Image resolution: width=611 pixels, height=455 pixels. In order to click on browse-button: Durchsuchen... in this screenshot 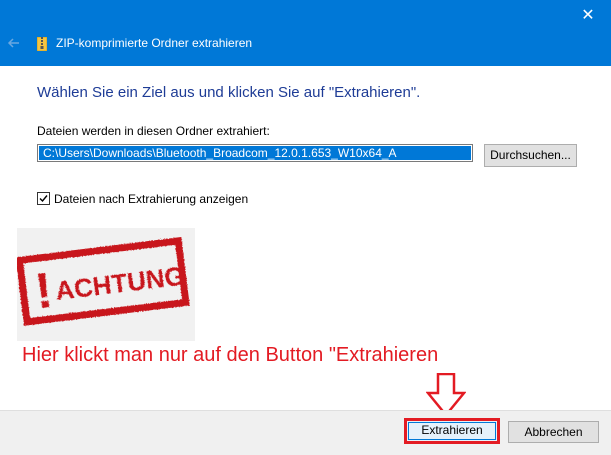, I will do `click(530, 155)`.